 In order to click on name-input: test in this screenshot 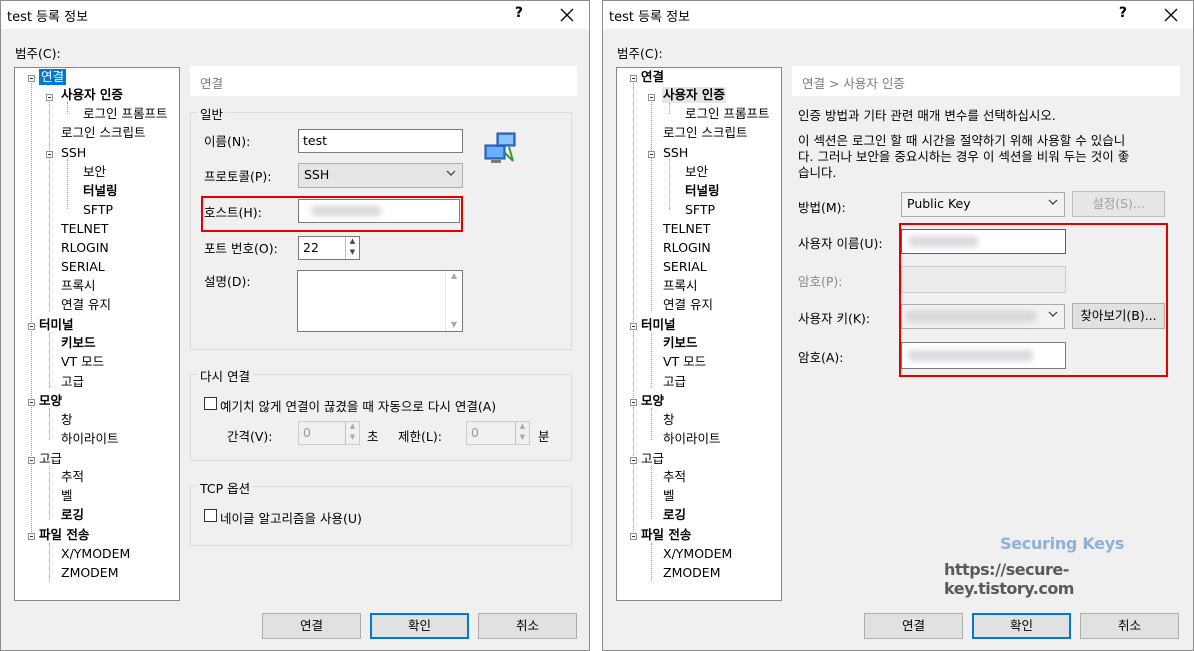, I will do `click(380, 141)`.